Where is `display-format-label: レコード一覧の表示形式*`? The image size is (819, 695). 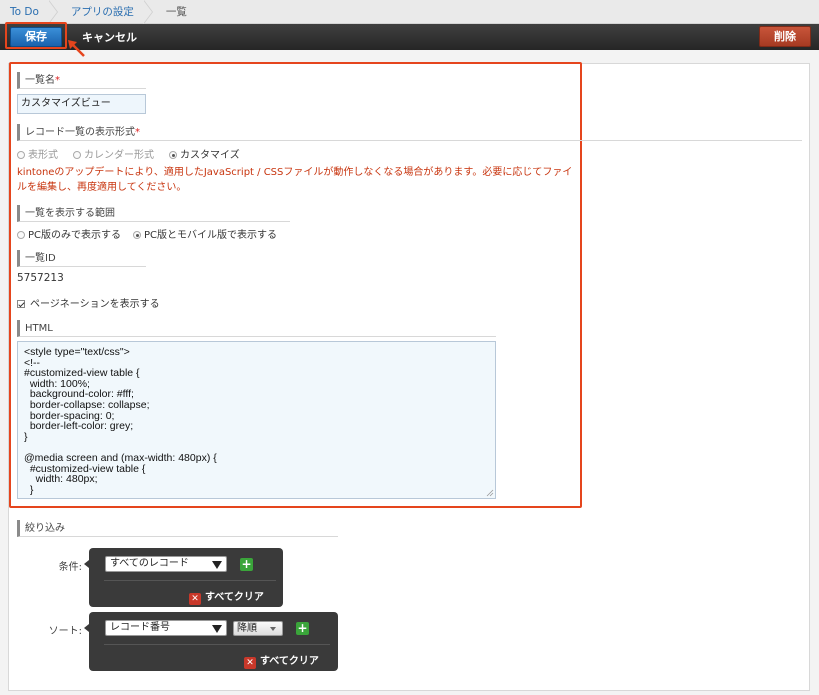 display-format-label: レコード一覧の表示形式* is located at coordinates (409, 132).